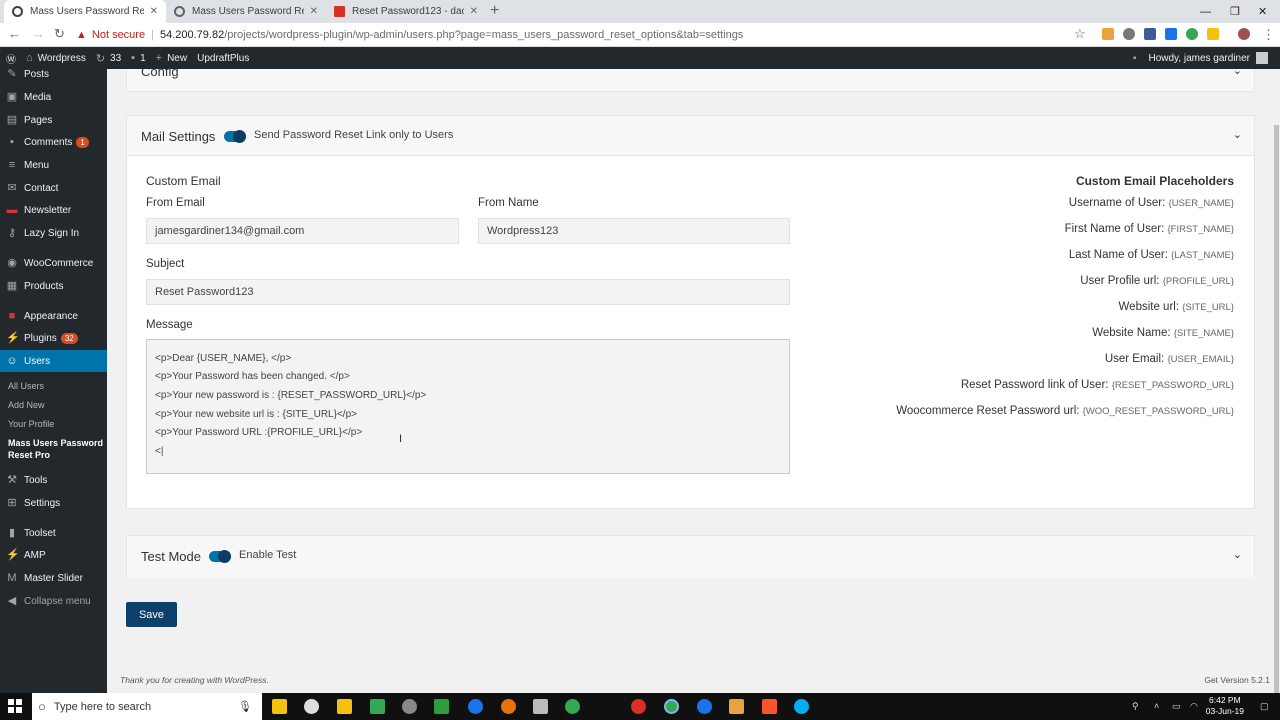 This screenshot has height=720, width=1280. Describe the element at coordinates (147, 706) in the screenshot. I see `taskbar-search: ○ Type here to search 🎙` at that location.